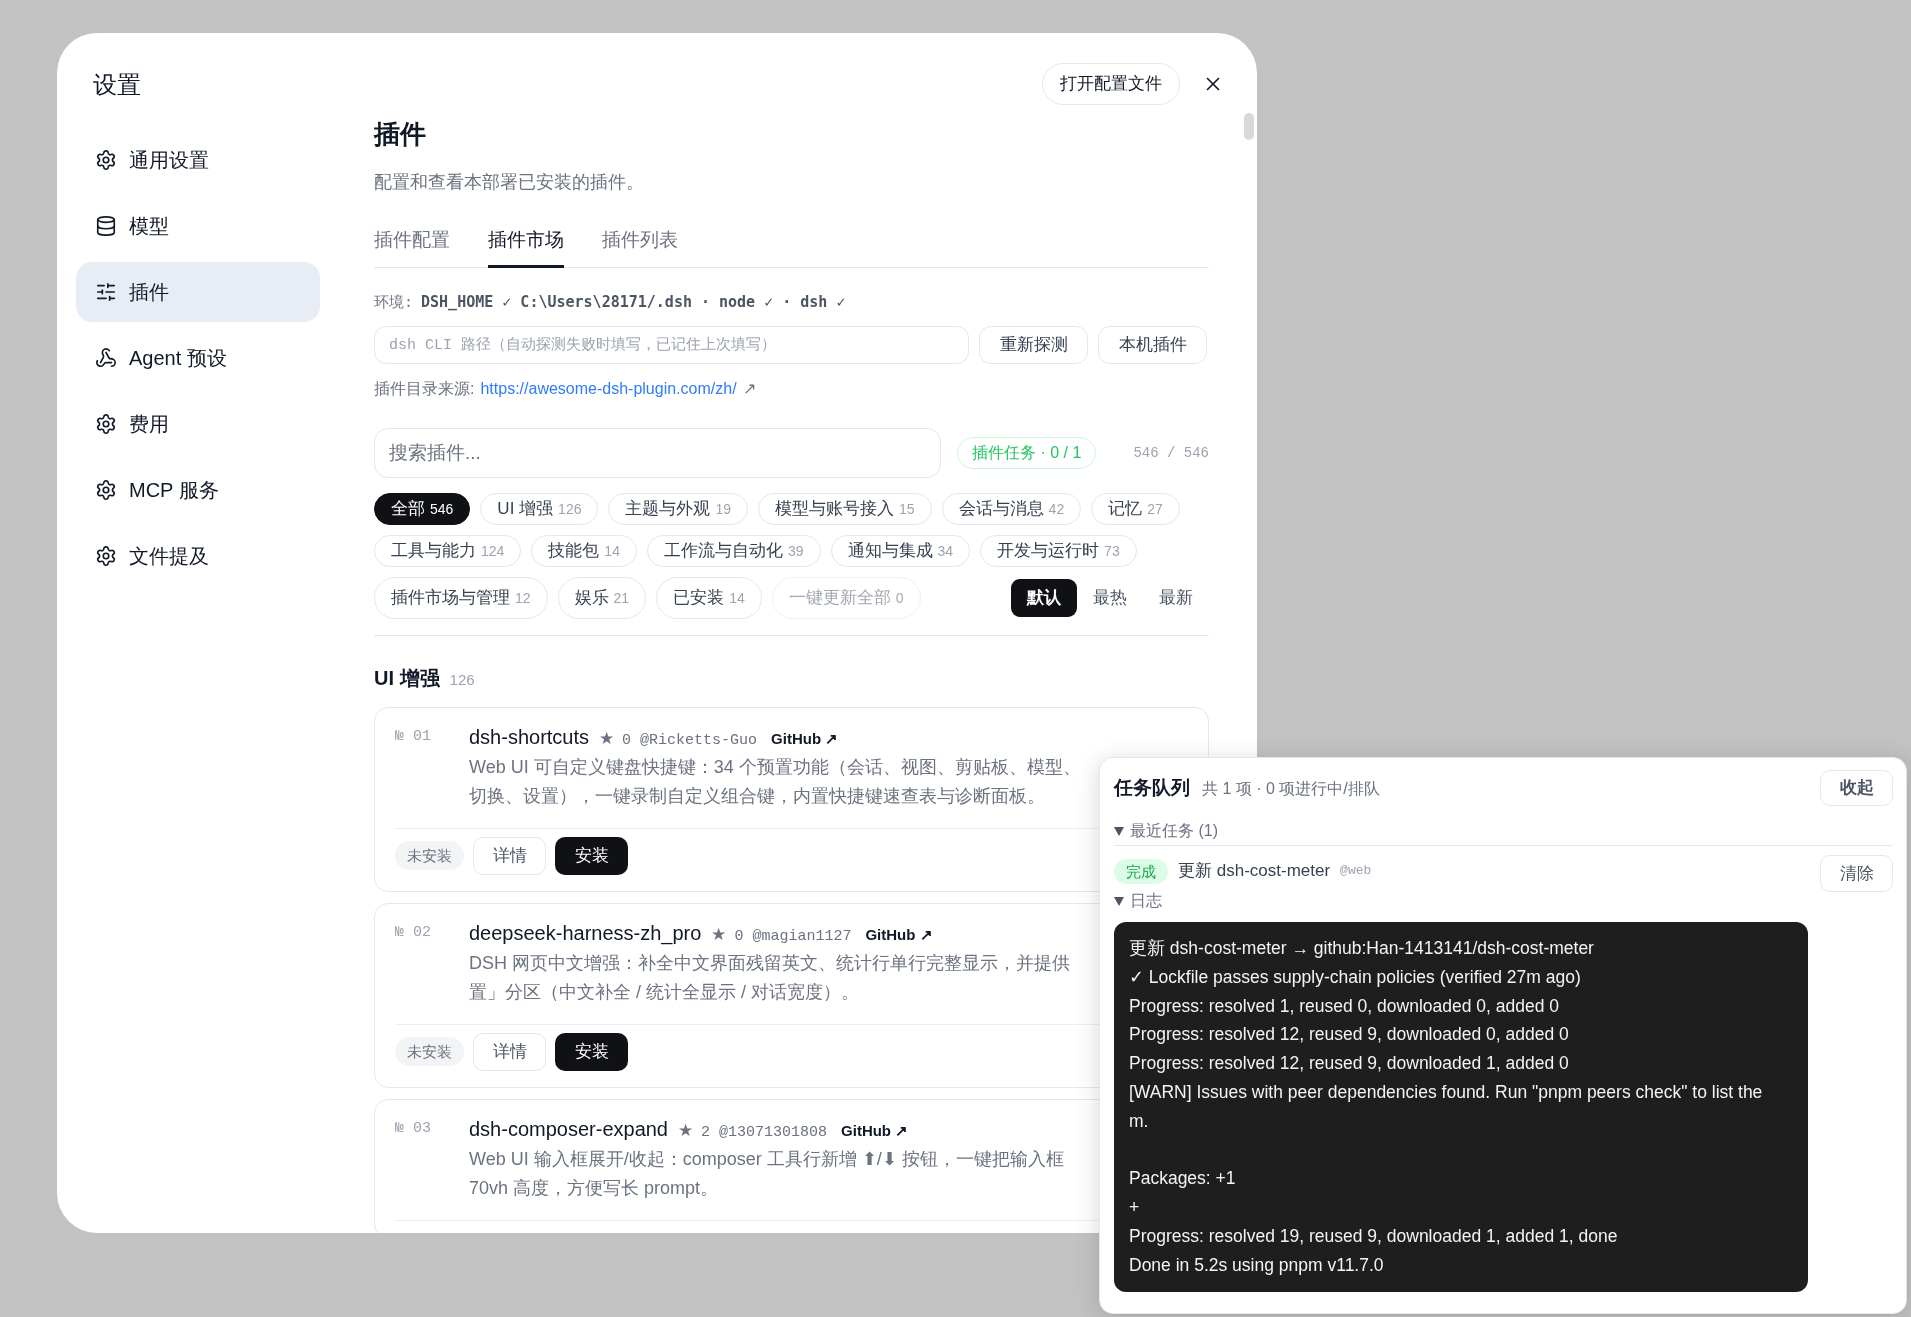 Image resolution: width=1911 pixels, height=1317 pixels. Describe the element at coordinates (766, 1173) in the screenshot. I see `plugin-description: Web UI 输入框展开/收起：composer 工具行新增 ⬆/⬇ 按钮，一键把输入框 70vh 高度，方便写长 prompt。` at that location.